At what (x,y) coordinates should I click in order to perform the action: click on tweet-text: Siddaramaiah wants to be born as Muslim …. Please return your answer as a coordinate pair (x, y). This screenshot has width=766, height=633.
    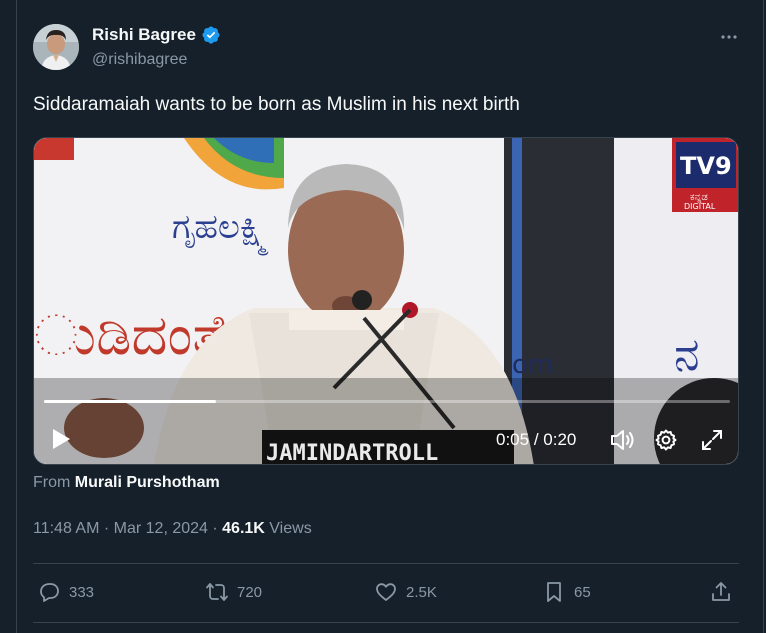
    Looking at the image, I should click on (276, 104).